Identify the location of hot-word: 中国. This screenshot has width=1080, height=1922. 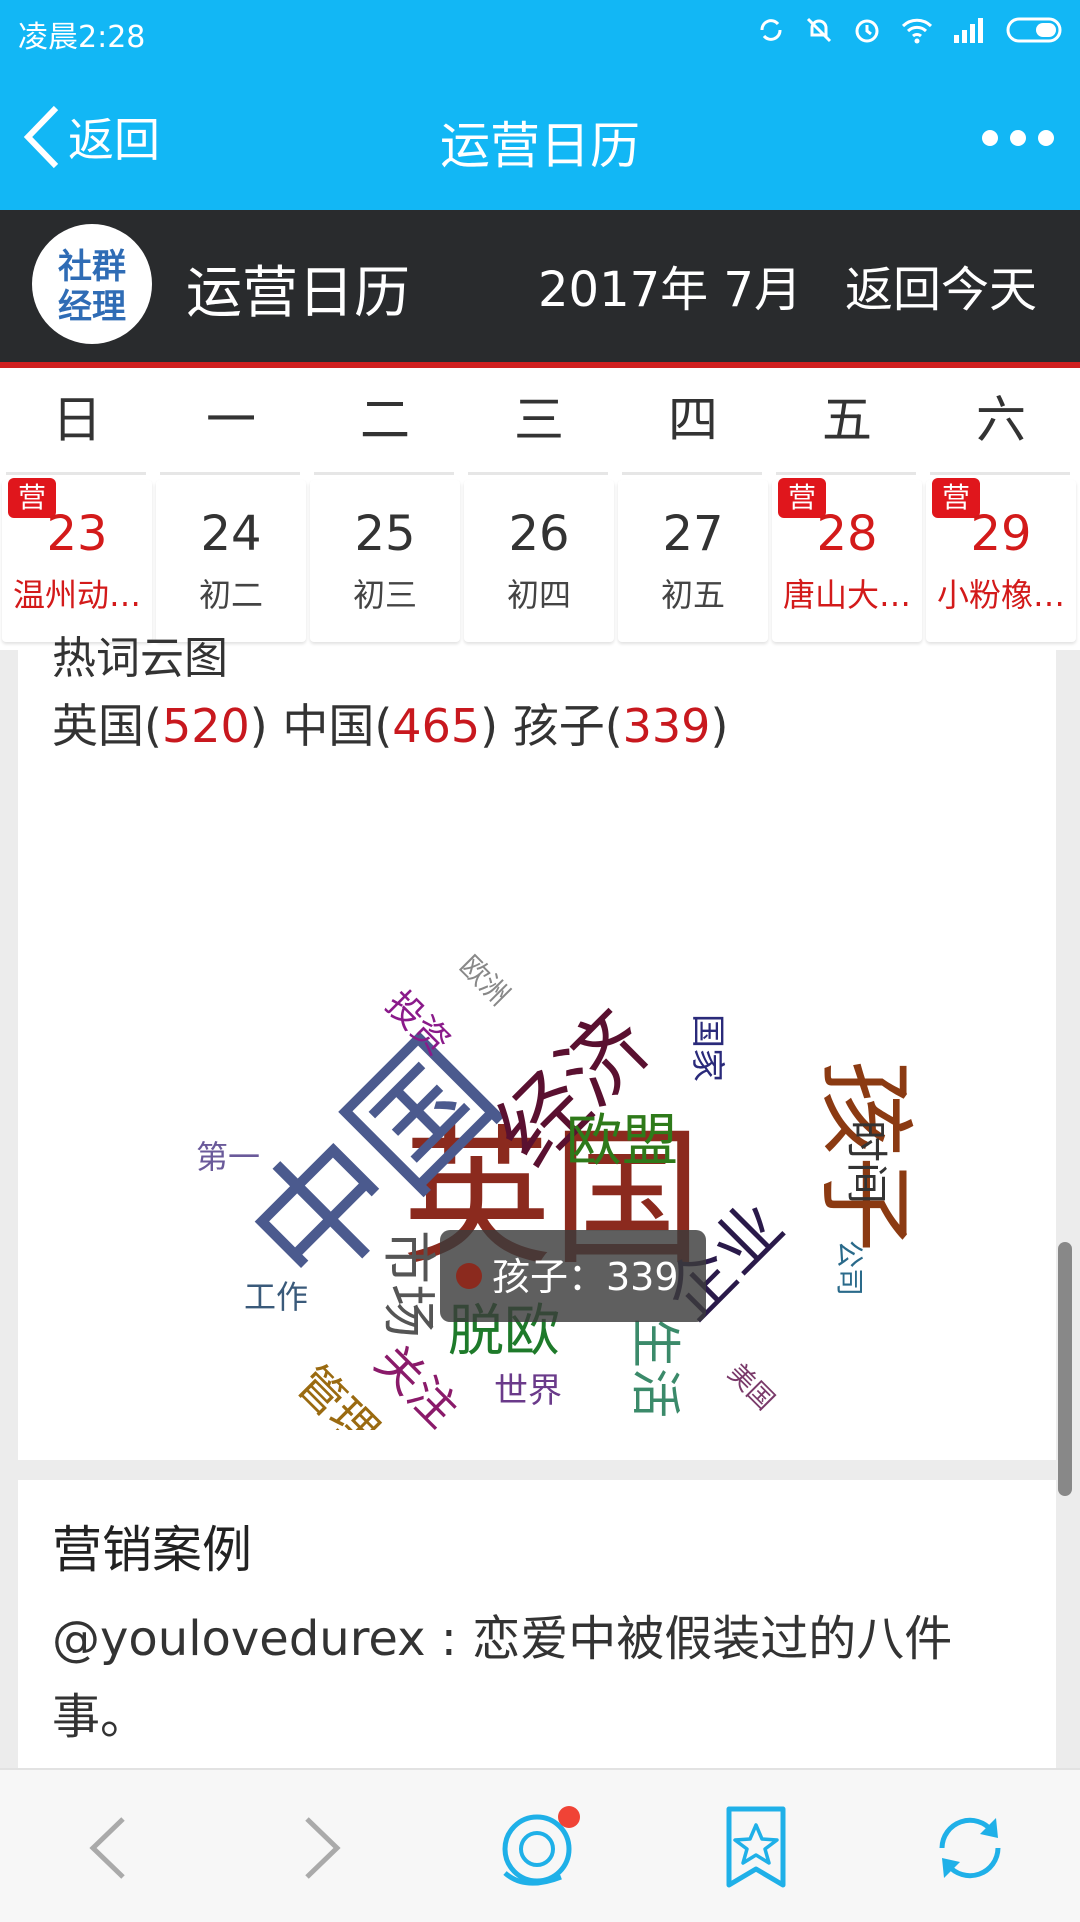
(328, 726).